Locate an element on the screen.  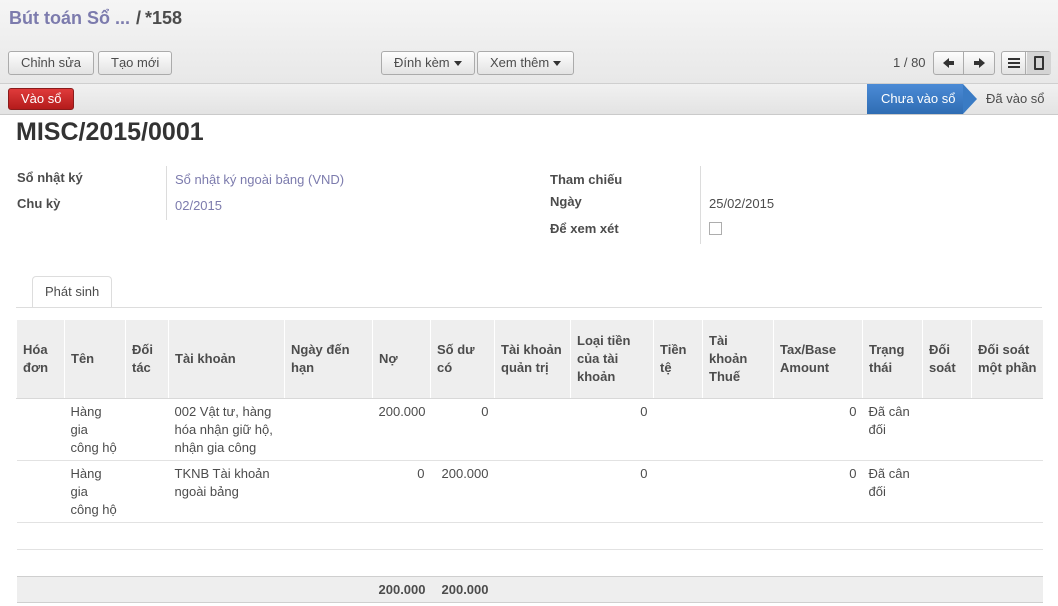
list-view-button is located at coordinates (1014, 63).